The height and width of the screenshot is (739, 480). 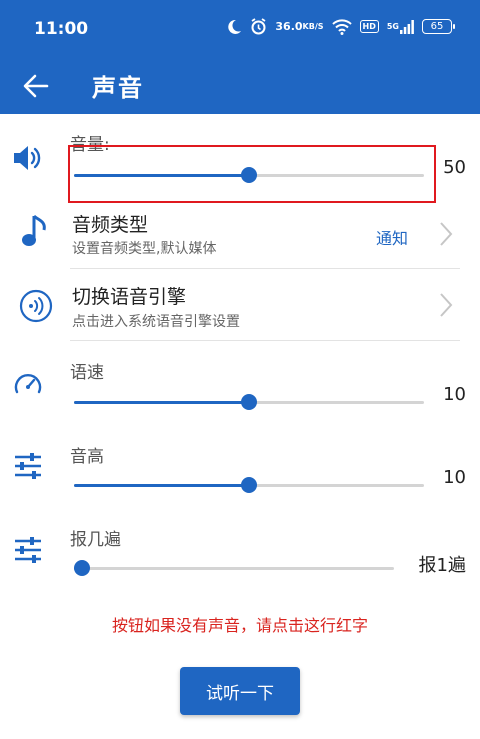 I want to click on pitch-label: 音高, so click(x=87, y=457).